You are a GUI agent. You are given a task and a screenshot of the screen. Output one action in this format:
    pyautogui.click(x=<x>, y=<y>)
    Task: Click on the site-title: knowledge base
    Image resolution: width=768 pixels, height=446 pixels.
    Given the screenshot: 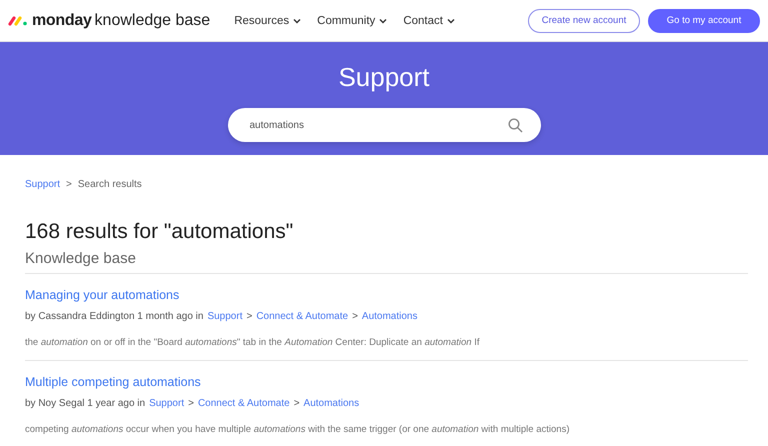 What is the action you would take?
    pyautogui.click(x=152, y=21)
    